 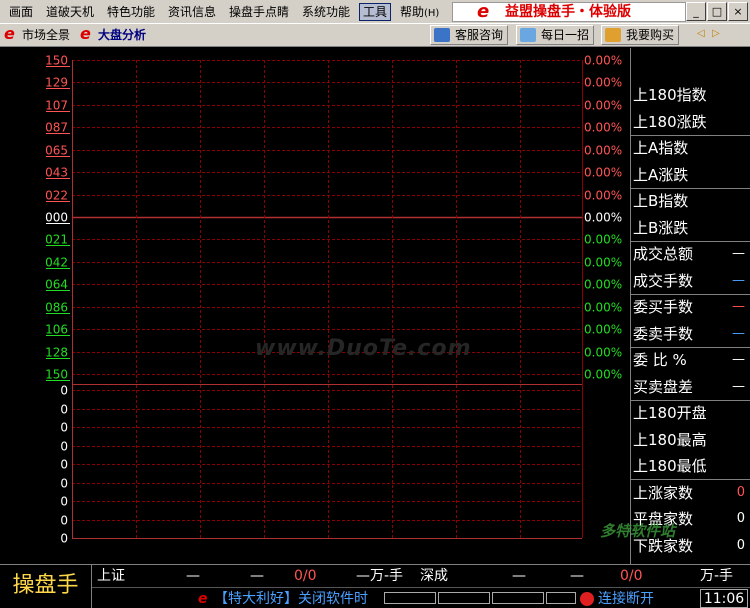 I want to click on side-row-label: 成交手数, so click(x=663, y=280).